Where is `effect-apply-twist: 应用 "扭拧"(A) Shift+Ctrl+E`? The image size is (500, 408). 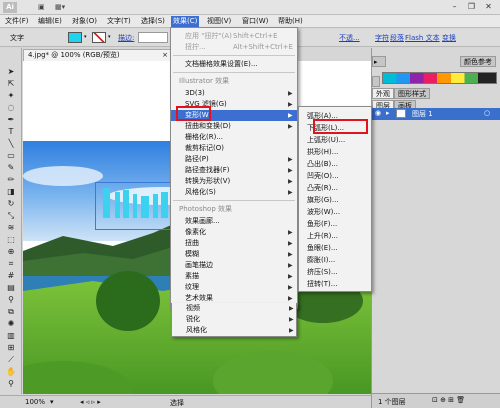 effect-apply-twist: 应用 "扭拧"(A) Shift+Ctrl+E is located at coordinates (234, 36).